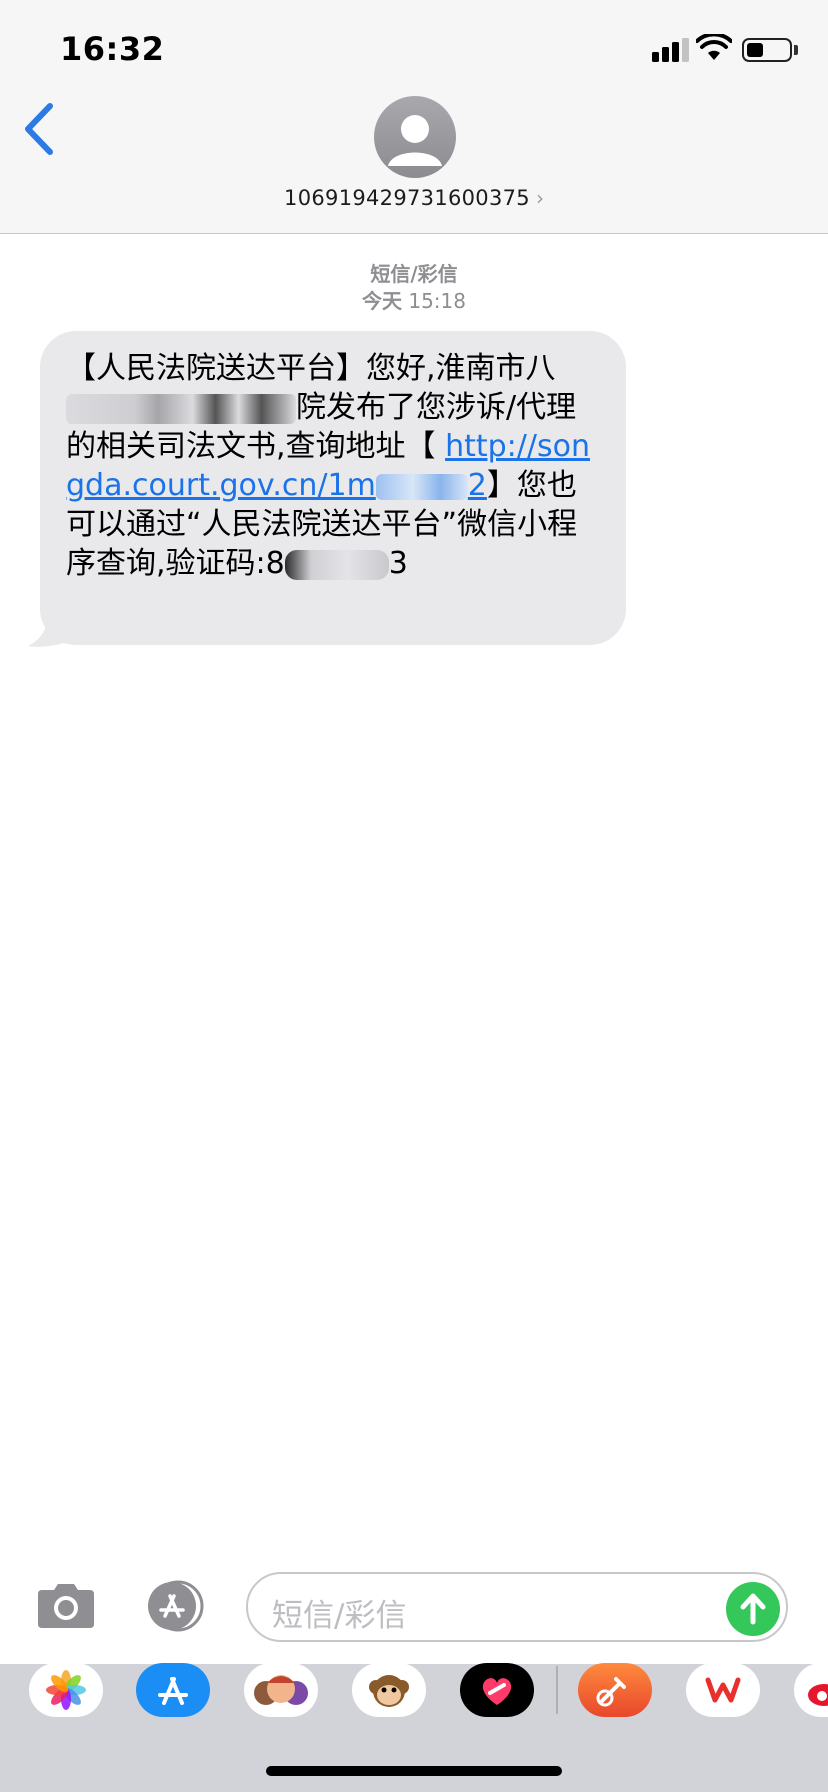 This screenshot has height=1792, width=828. What do you see at coordinates (517, 1607) in the screenshot?
I see `message-input: 短信/彩信` at bounding box center [517, 1607].